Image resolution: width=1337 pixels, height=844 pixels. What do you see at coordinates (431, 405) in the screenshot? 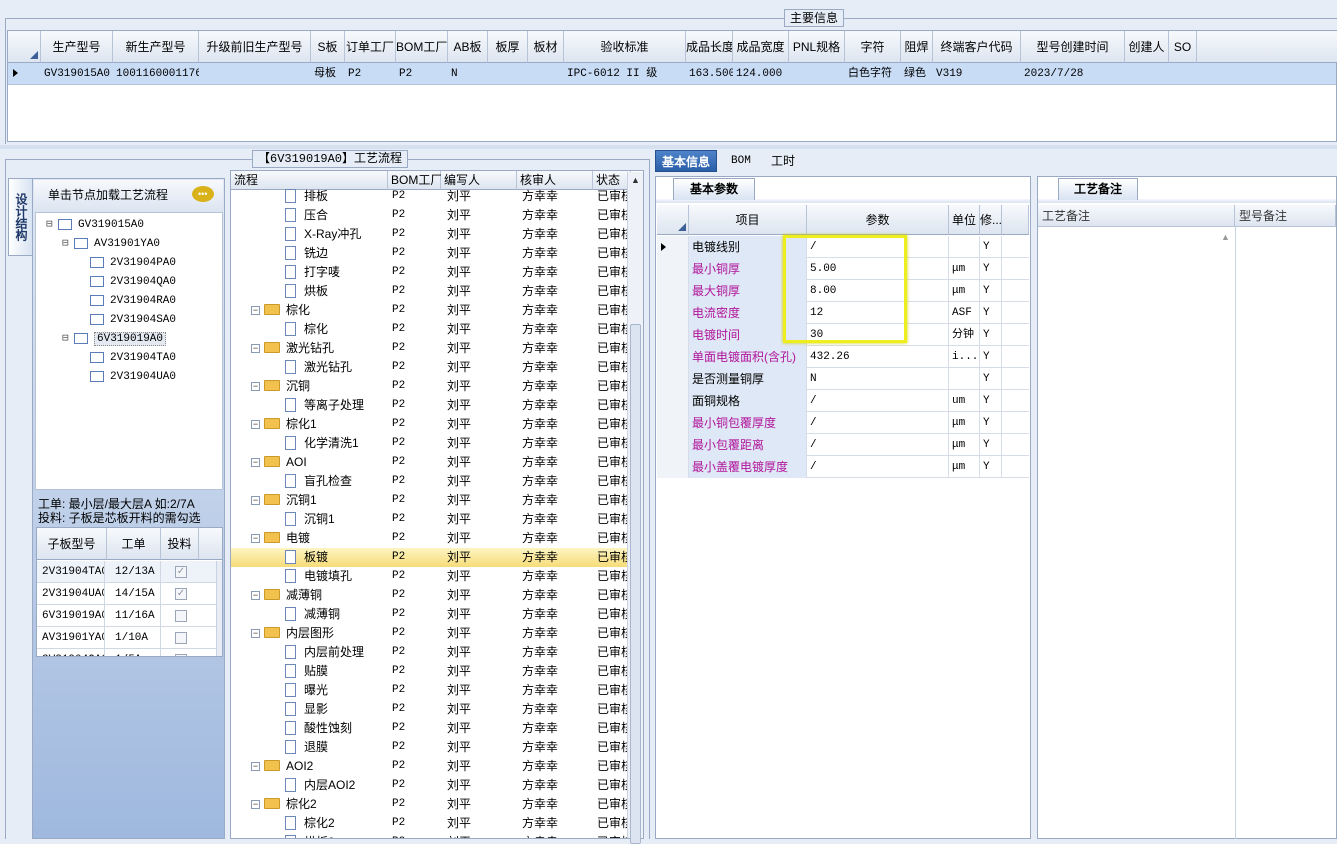
I see `process-row: 等离子处理 P2 刘平 方幸幸 已审核` at bounding box center [431, 405].